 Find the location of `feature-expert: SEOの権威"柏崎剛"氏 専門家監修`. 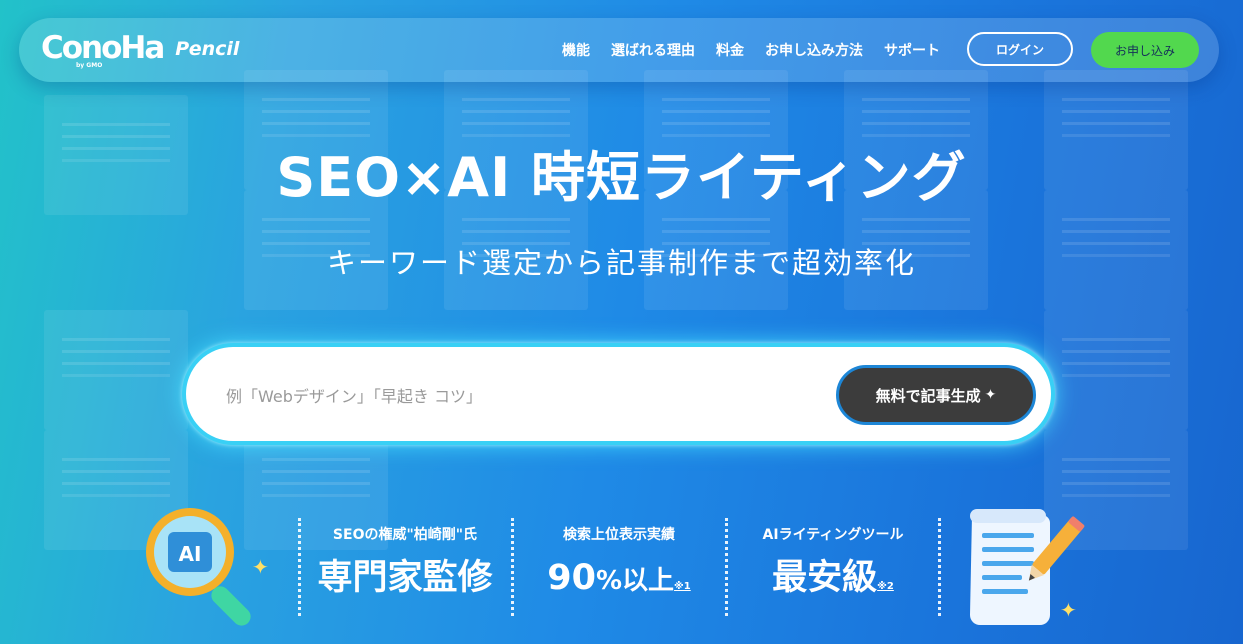

feature-expert: SEOの権威"柏崎剛"氏 専門家監修 is located at coordinates (405, 566).